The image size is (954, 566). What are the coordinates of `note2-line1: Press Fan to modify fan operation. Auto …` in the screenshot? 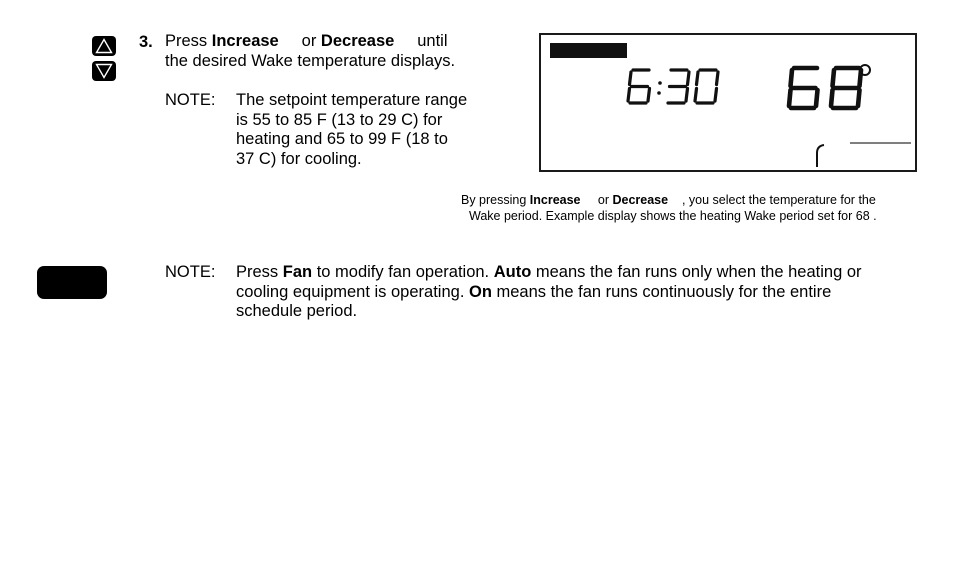 It's located at (549, 273).